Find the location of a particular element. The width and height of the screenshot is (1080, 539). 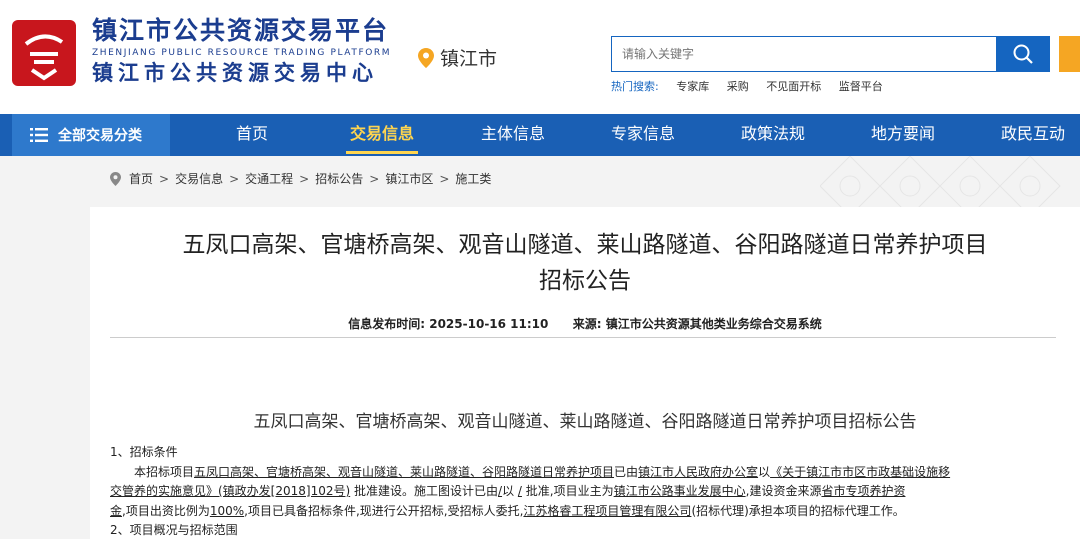

search-input is located at coordinates (804, 54).